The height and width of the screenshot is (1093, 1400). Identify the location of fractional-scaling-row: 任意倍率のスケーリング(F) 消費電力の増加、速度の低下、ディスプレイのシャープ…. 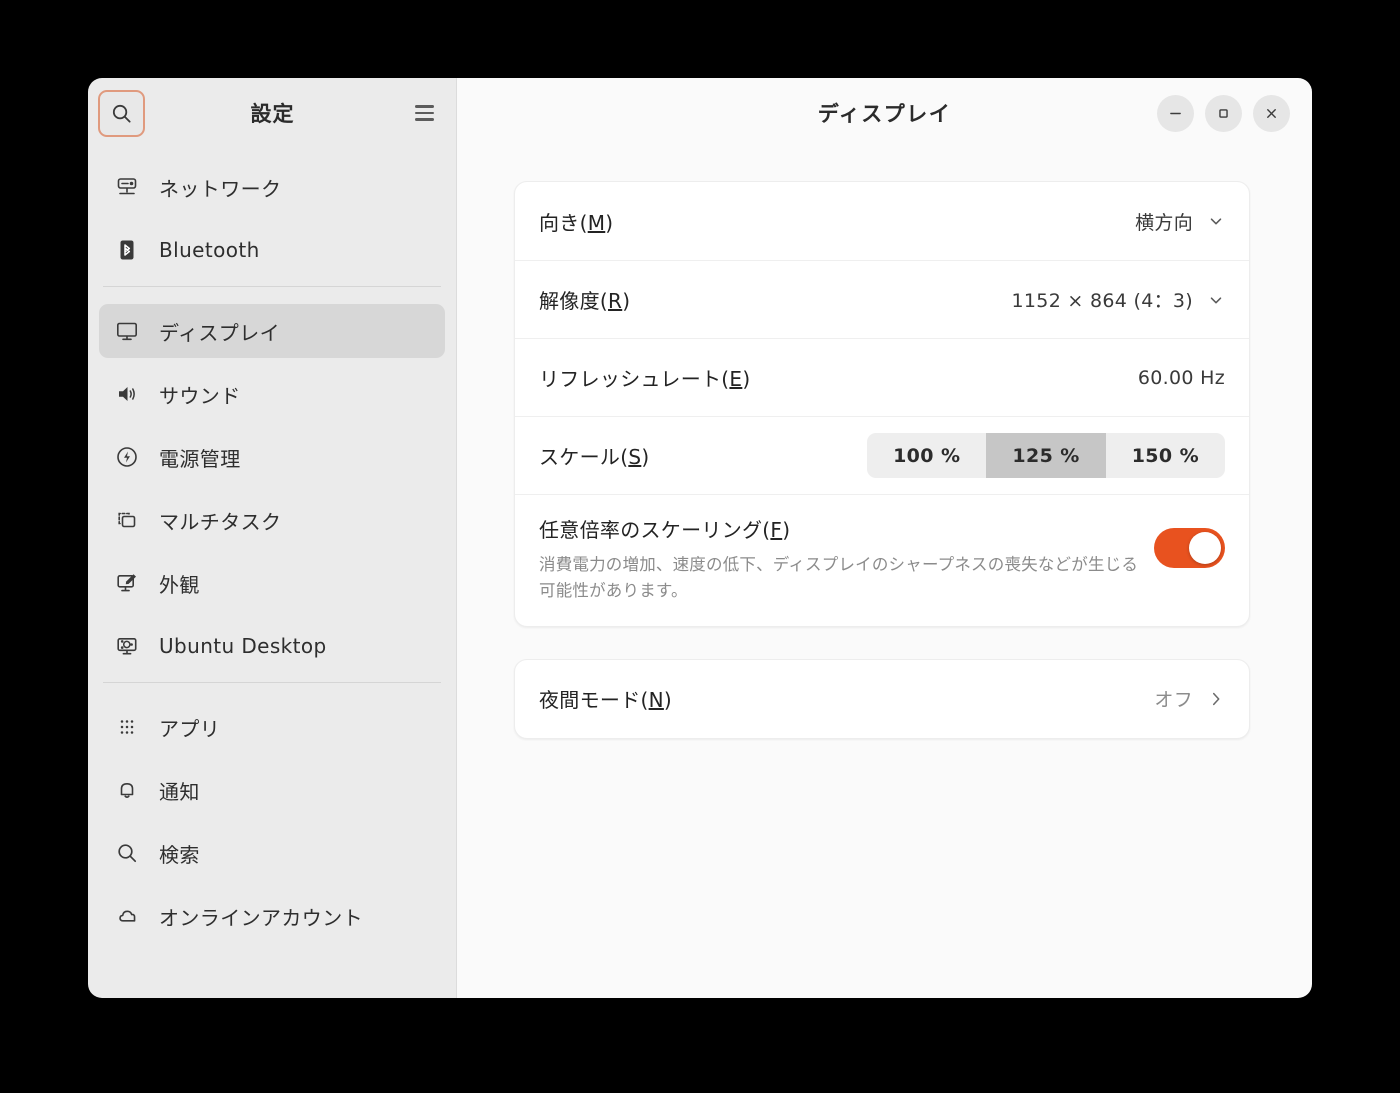
(882, 560).